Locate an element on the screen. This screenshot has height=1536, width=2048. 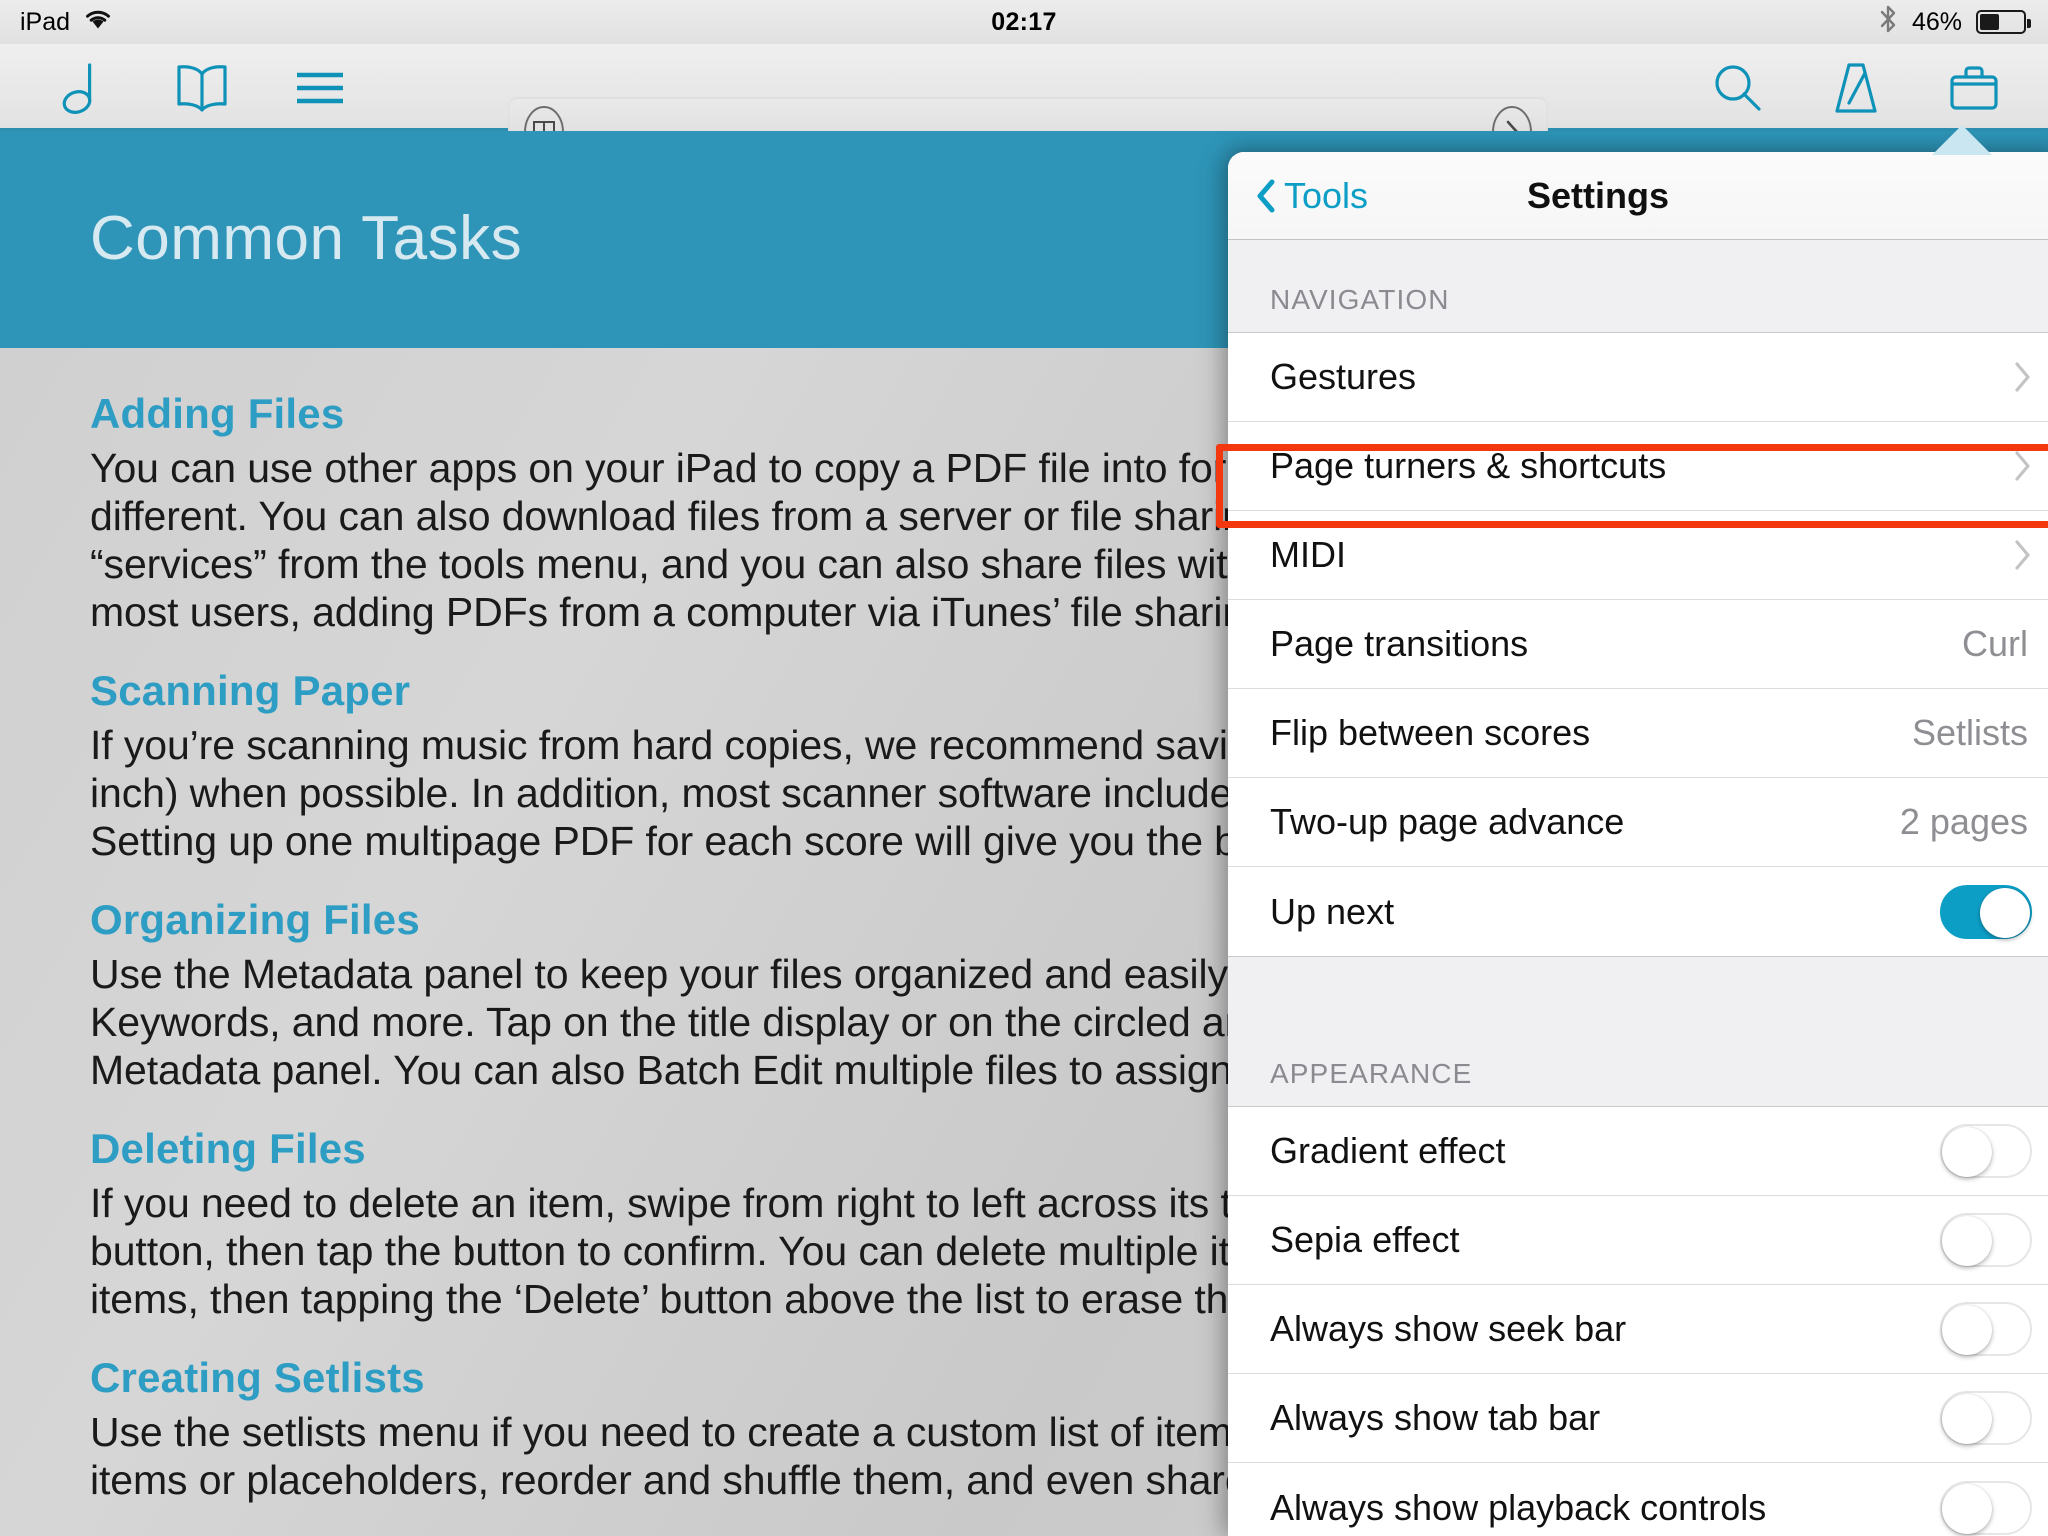
battery-icon is located at coordinates (2003, 22).